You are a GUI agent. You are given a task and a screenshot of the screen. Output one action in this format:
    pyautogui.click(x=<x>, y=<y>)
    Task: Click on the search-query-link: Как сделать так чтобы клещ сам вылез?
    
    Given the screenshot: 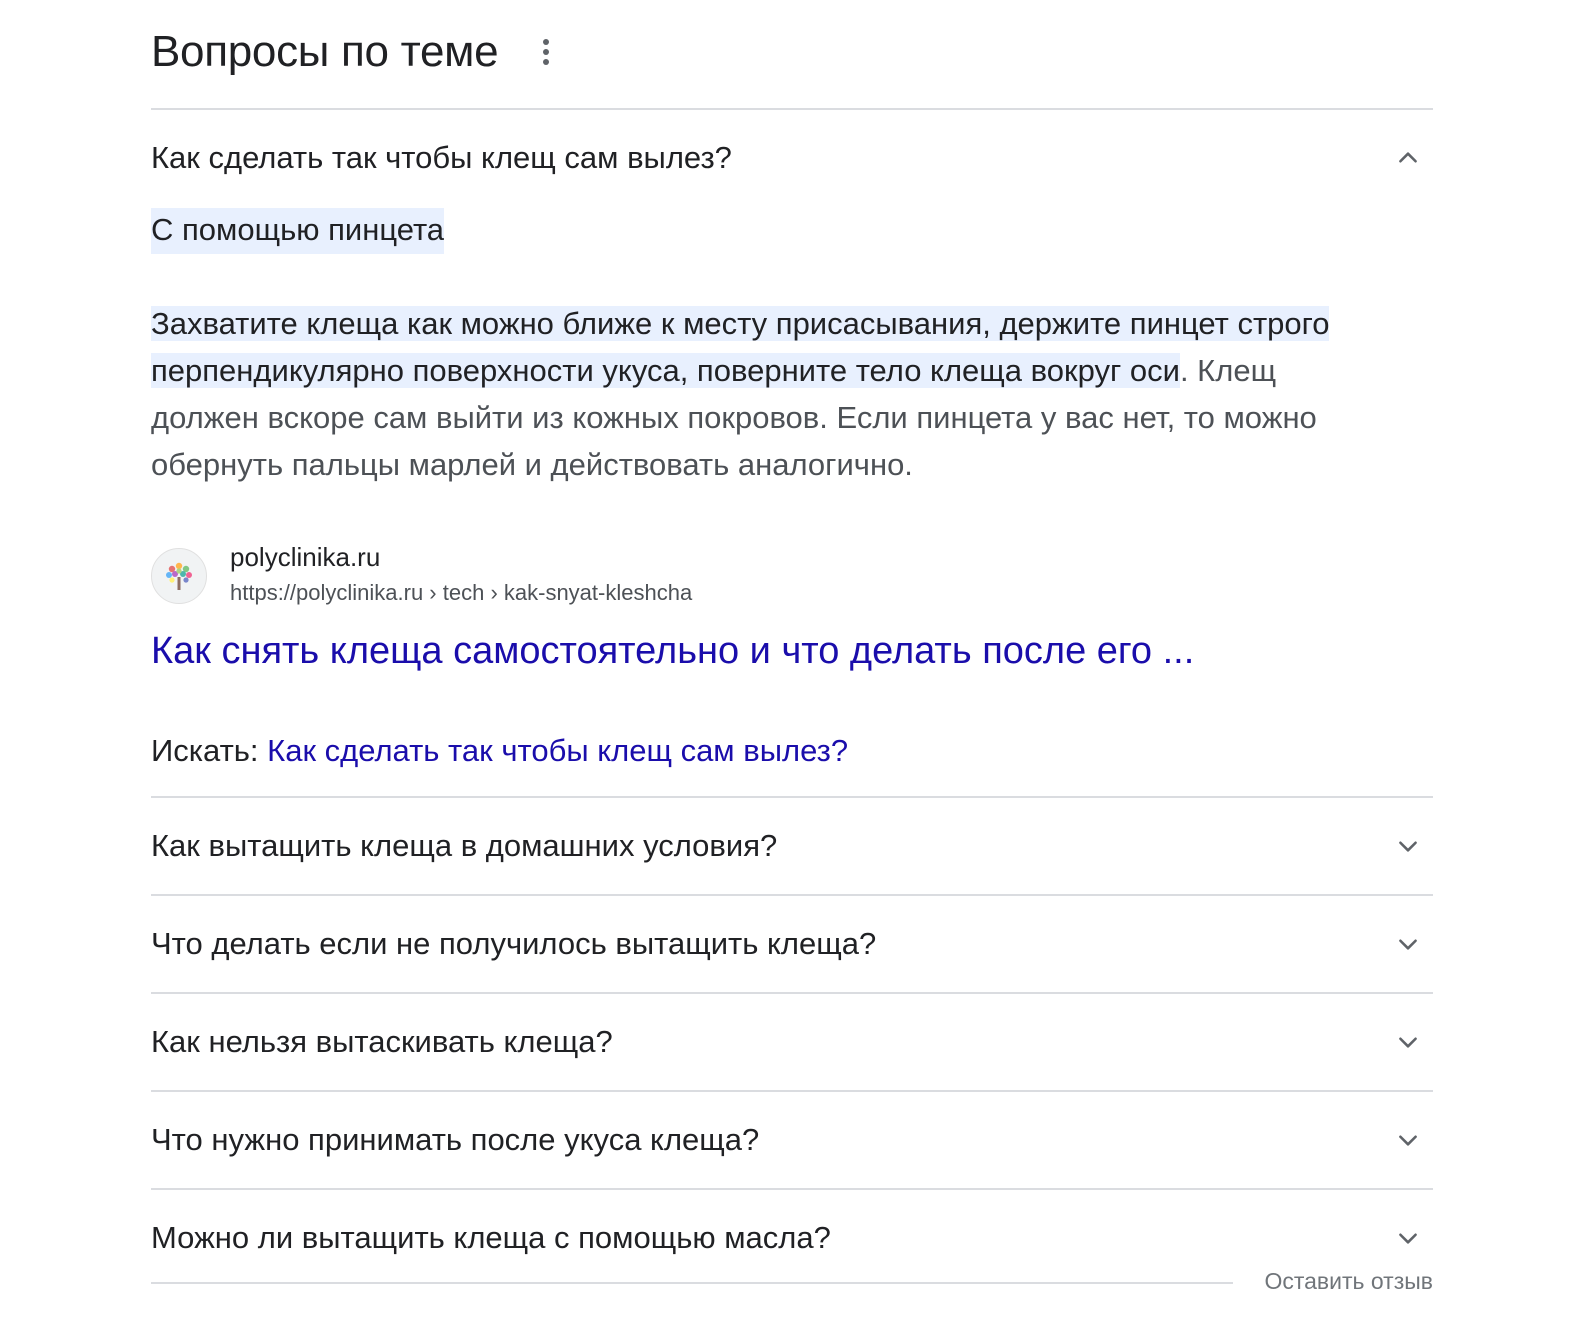 What is the action you would take?
    pyautogui.click(x=557, y=750)
    